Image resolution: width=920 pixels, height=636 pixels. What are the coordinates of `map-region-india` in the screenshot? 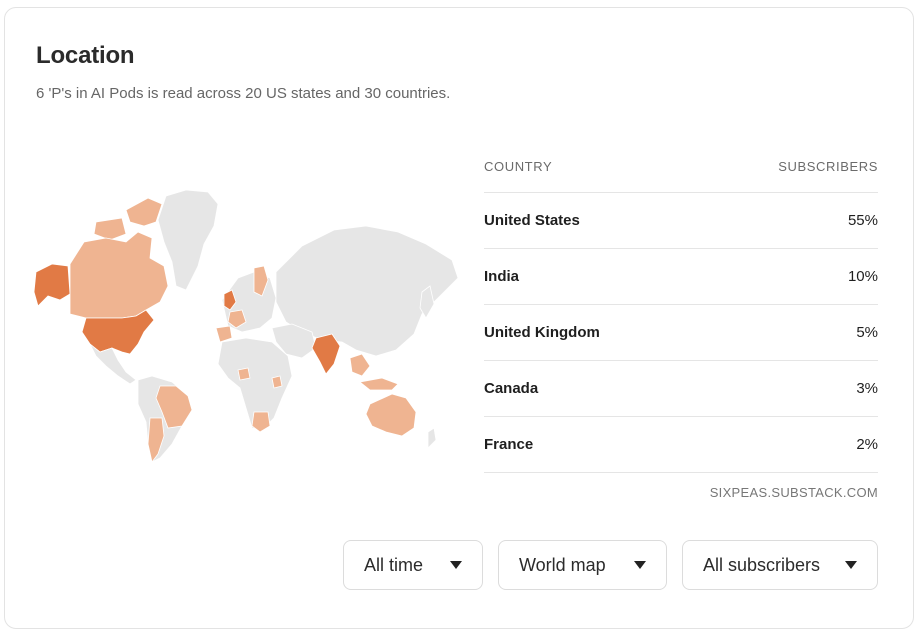 It's located at (326, 354).